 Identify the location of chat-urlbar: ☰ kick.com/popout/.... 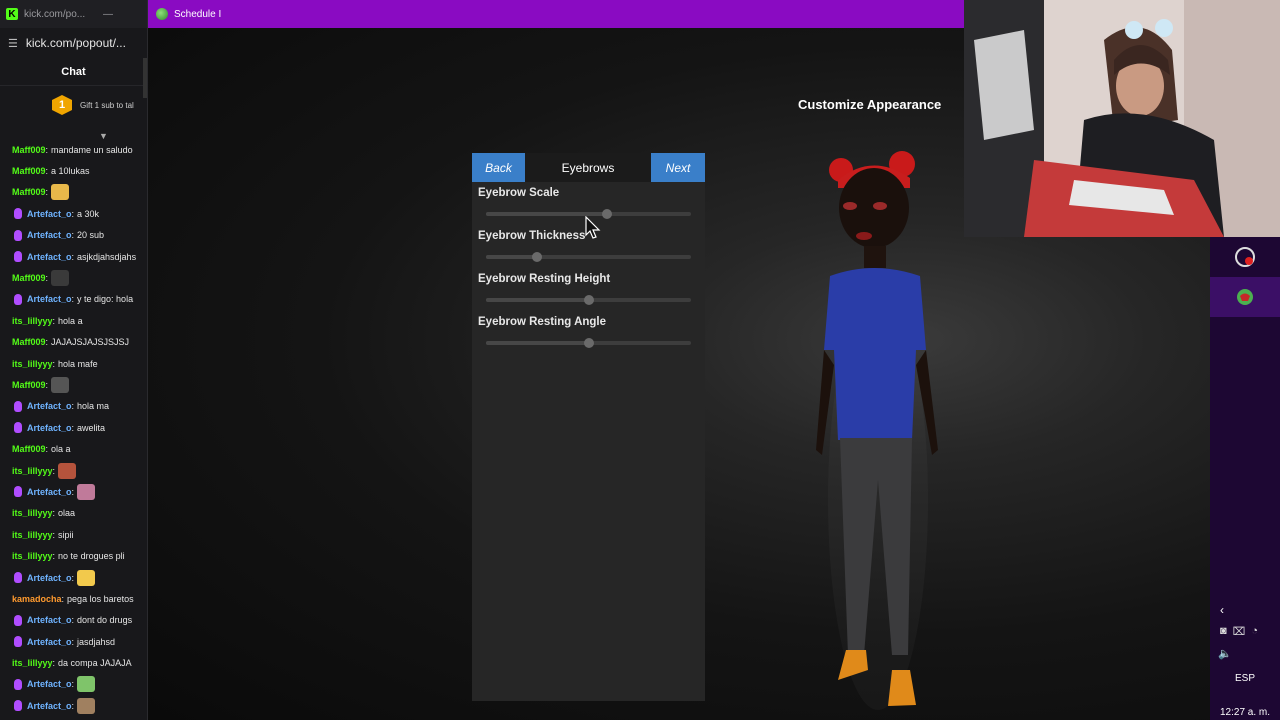
(73, 43).